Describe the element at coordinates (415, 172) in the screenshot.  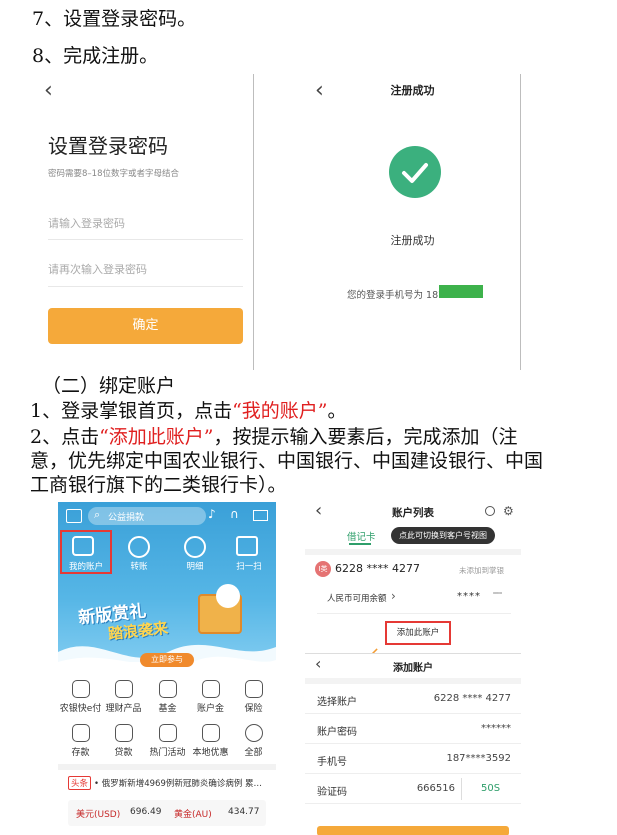
I see `check-circle-icon` at that location.